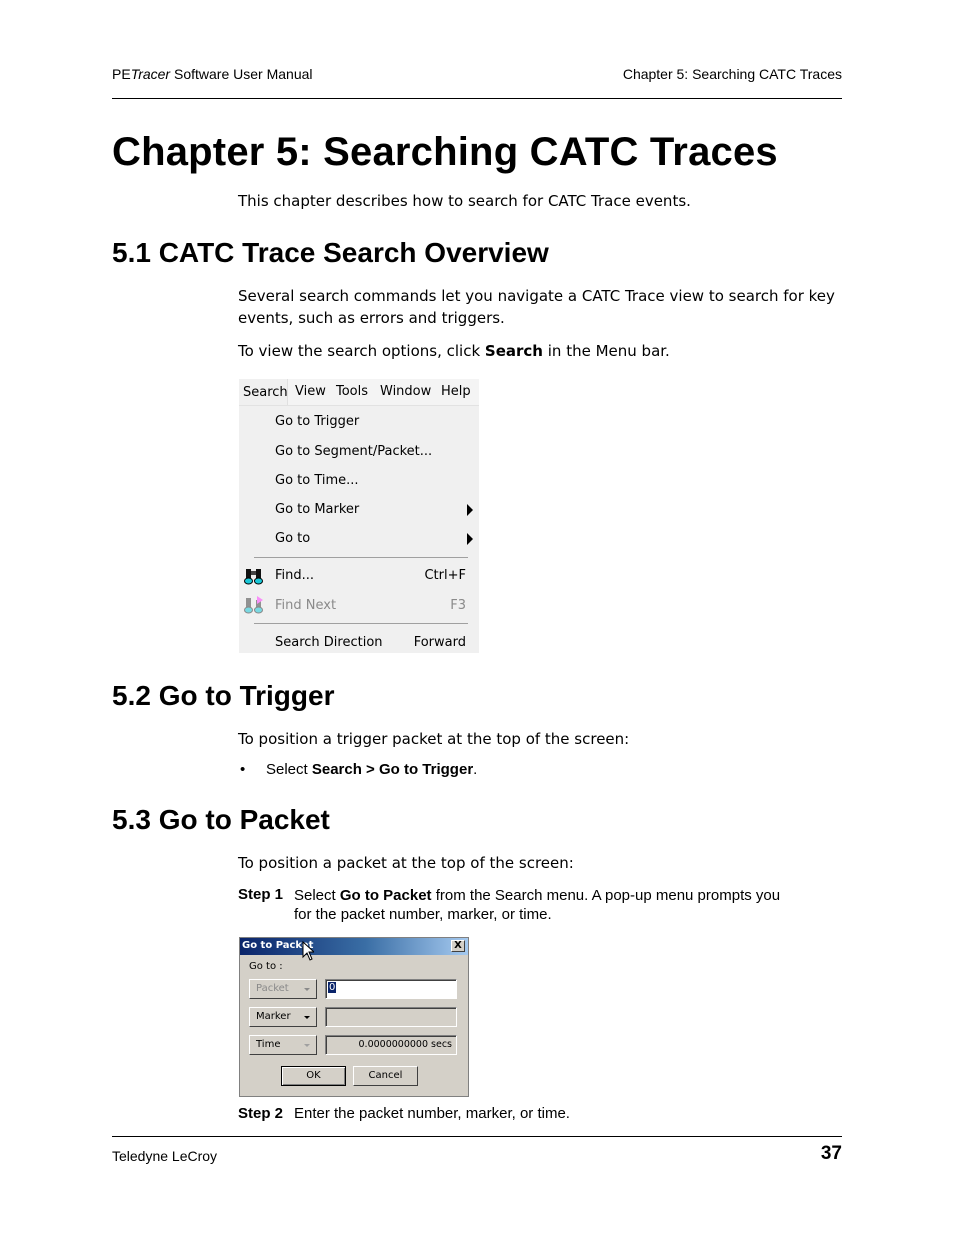 This screenshot has width=954, height=1235. I want to click on header-rule, so click(477, 98).